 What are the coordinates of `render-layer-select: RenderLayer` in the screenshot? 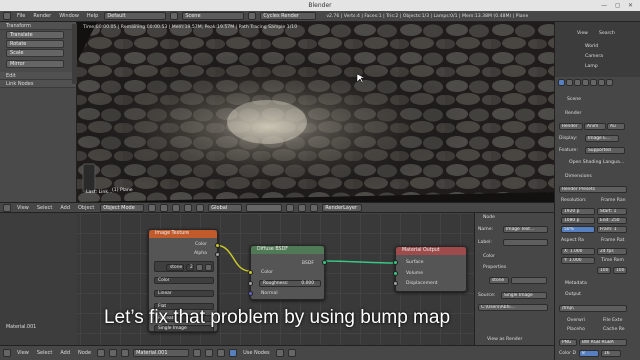 It's located at (342, 207).